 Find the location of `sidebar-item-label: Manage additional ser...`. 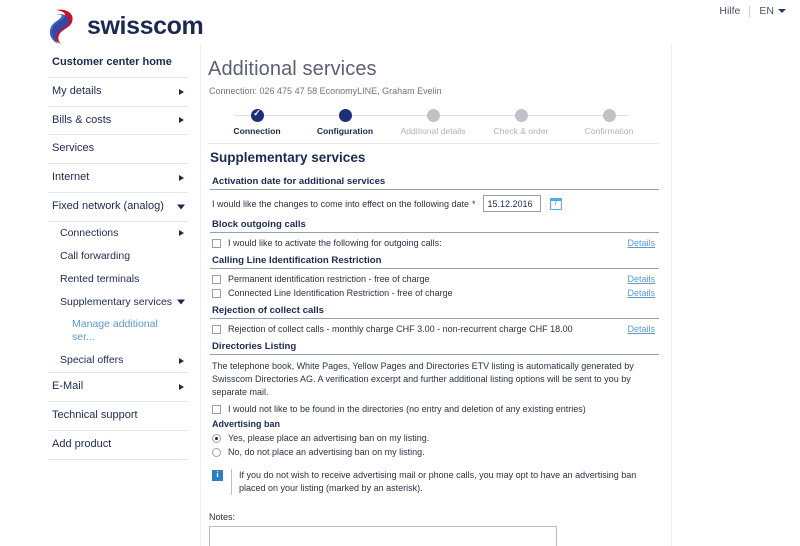

sidebar-item-label: Manage additional ser... is located at coordinates (115, 331).